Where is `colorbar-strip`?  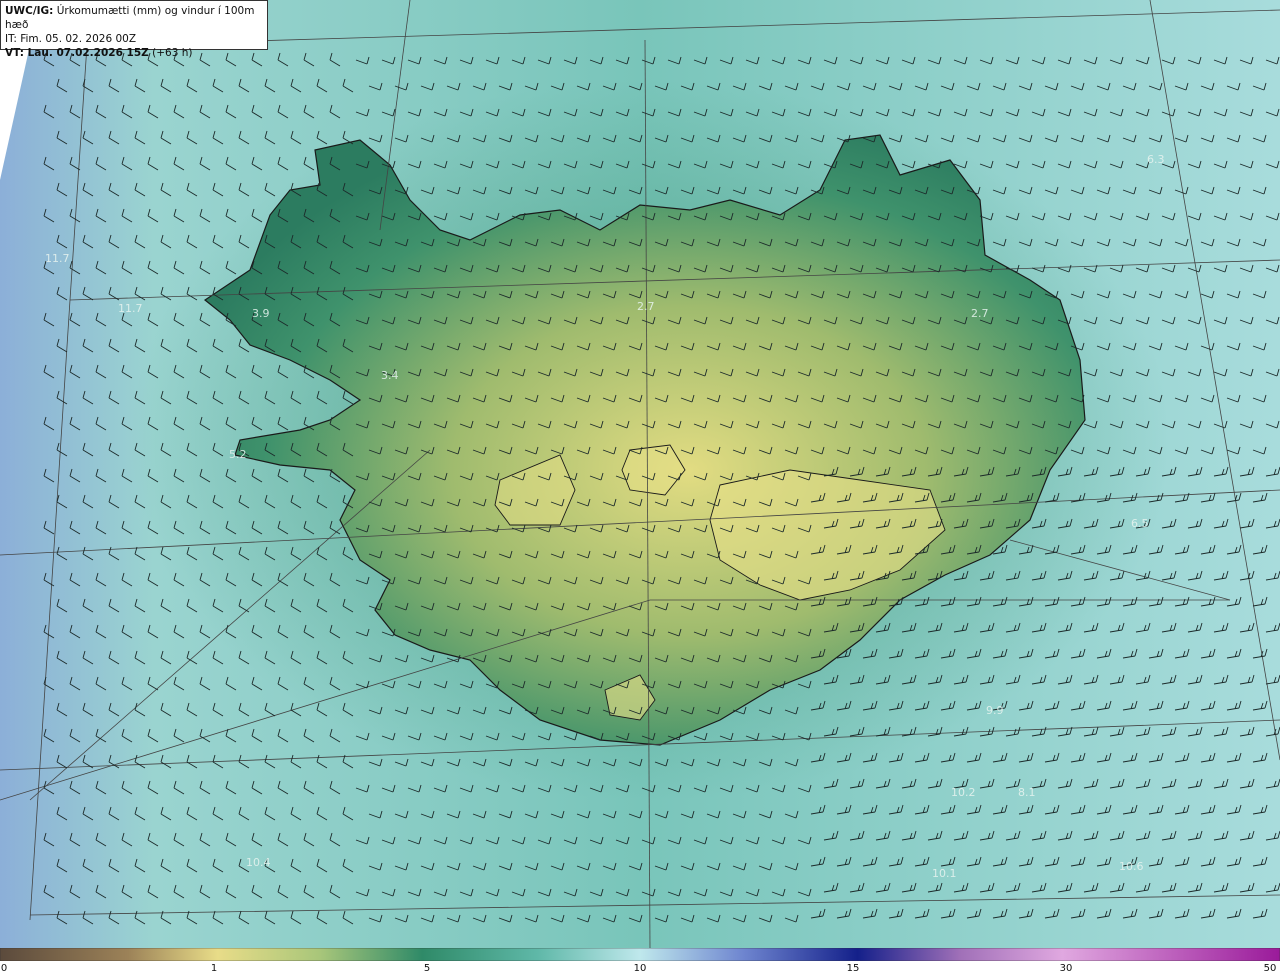
colorbar-strip is located at coordinates (640, 954).